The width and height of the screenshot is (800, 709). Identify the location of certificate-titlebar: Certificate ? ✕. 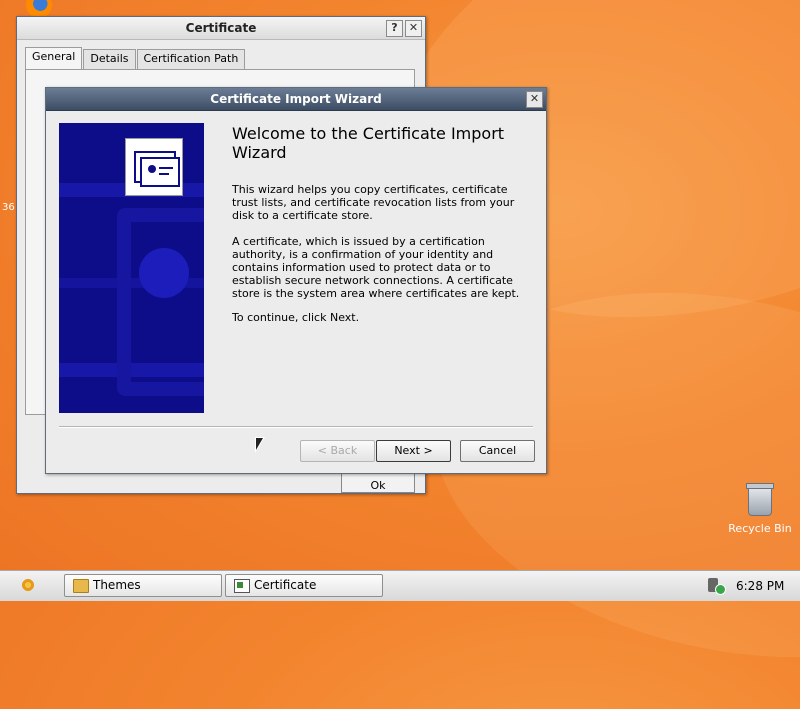
(221, 28).